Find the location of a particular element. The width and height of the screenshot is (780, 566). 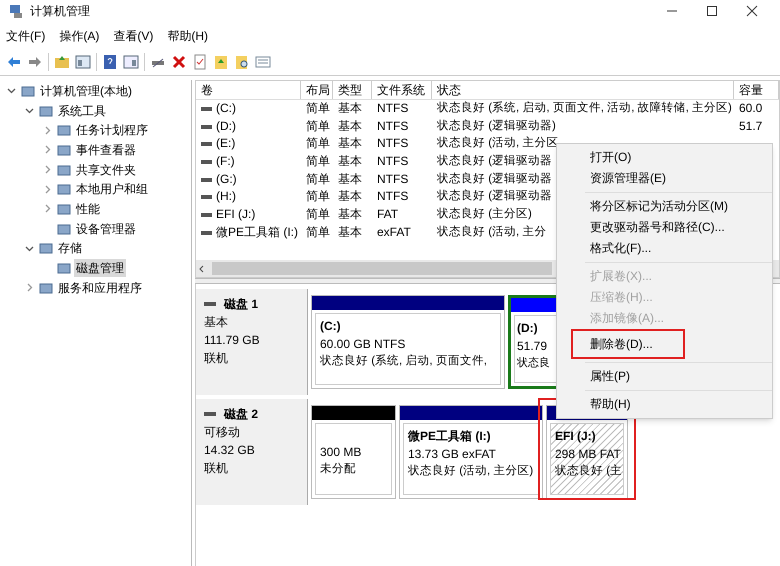

help-icon is located at coordinates (110, 62).